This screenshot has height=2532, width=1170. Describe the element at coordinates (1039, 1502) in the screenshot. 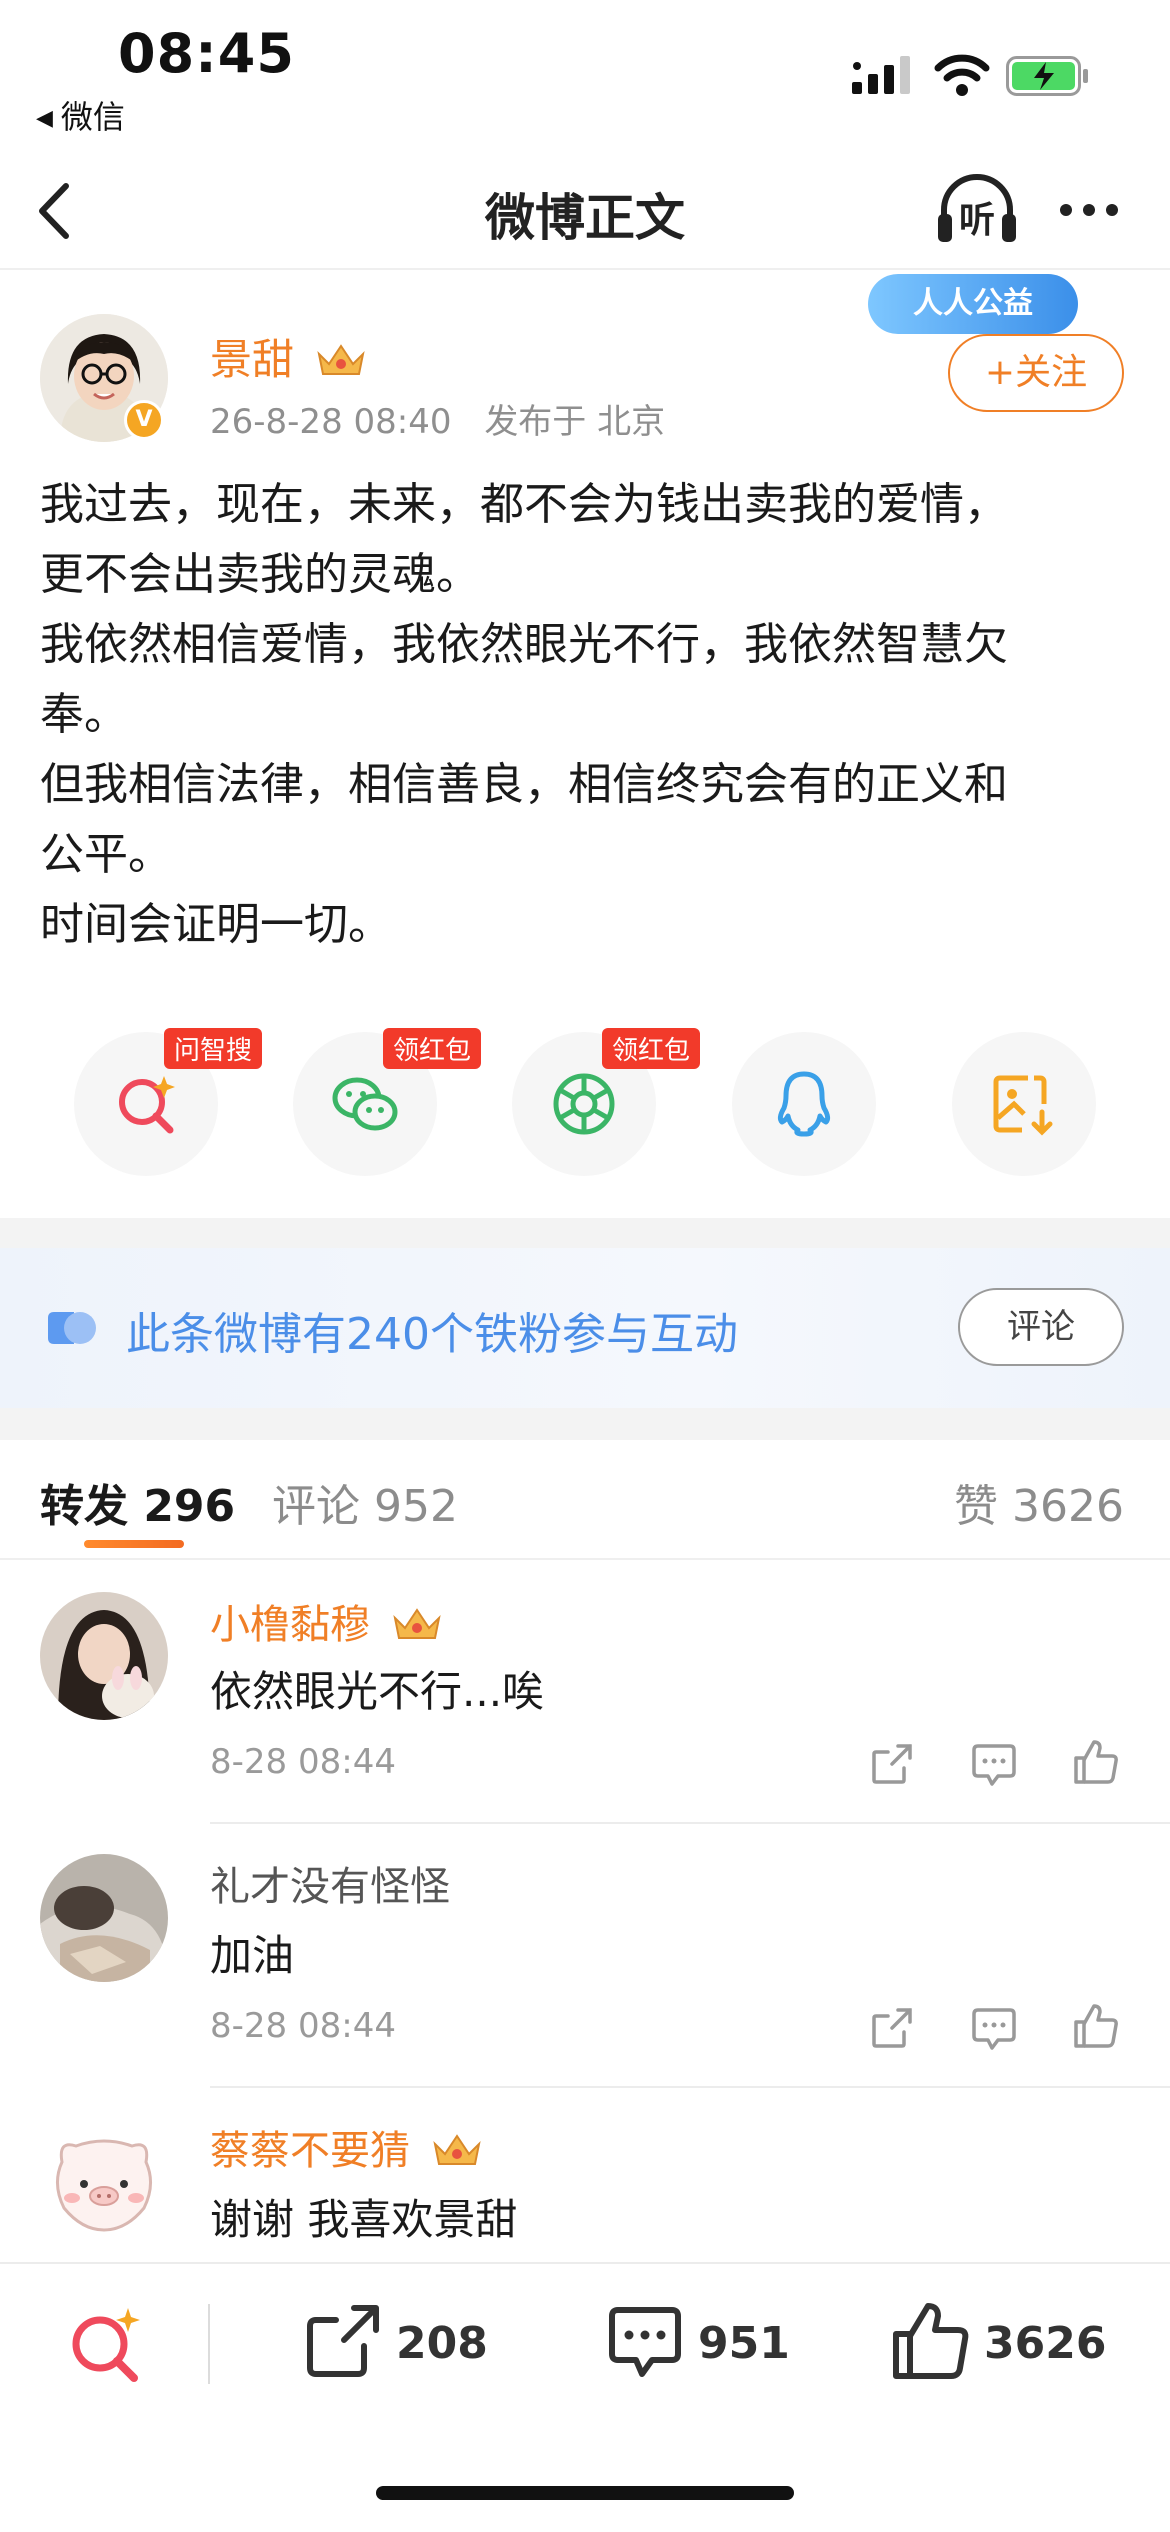

I see `tab-like: 赞 3626` at that location.